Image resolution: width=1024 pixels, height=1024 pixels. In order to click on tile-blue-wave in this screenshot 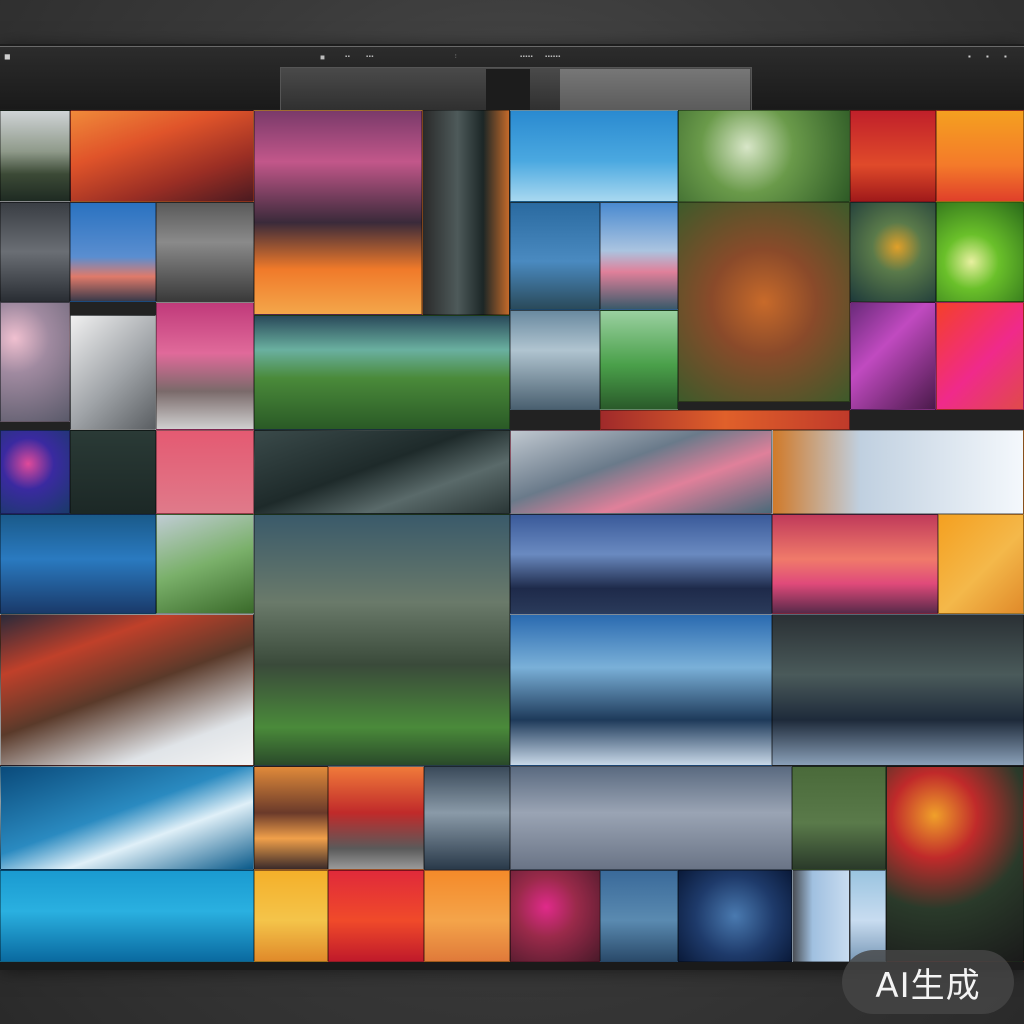, I will do `click(127, 818)`.